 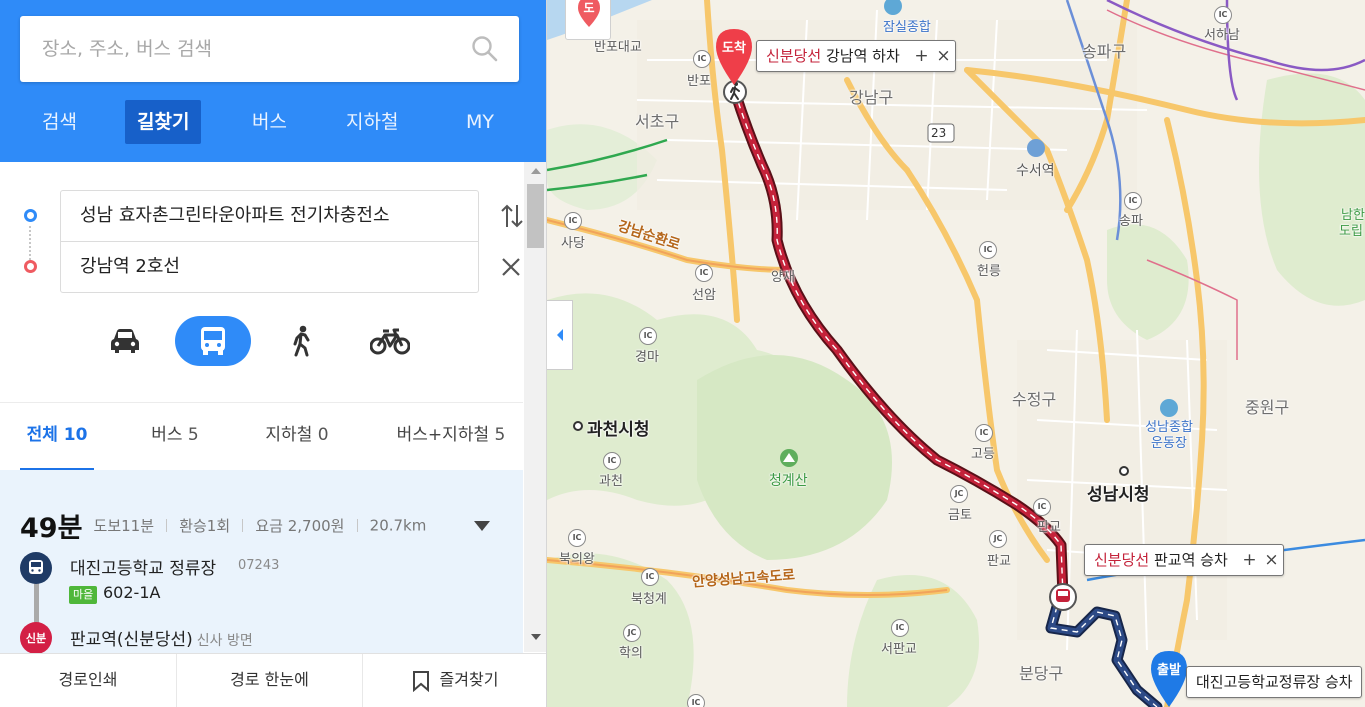 I want to click on filter-tab-count: 0, so click(x=323, y=435).